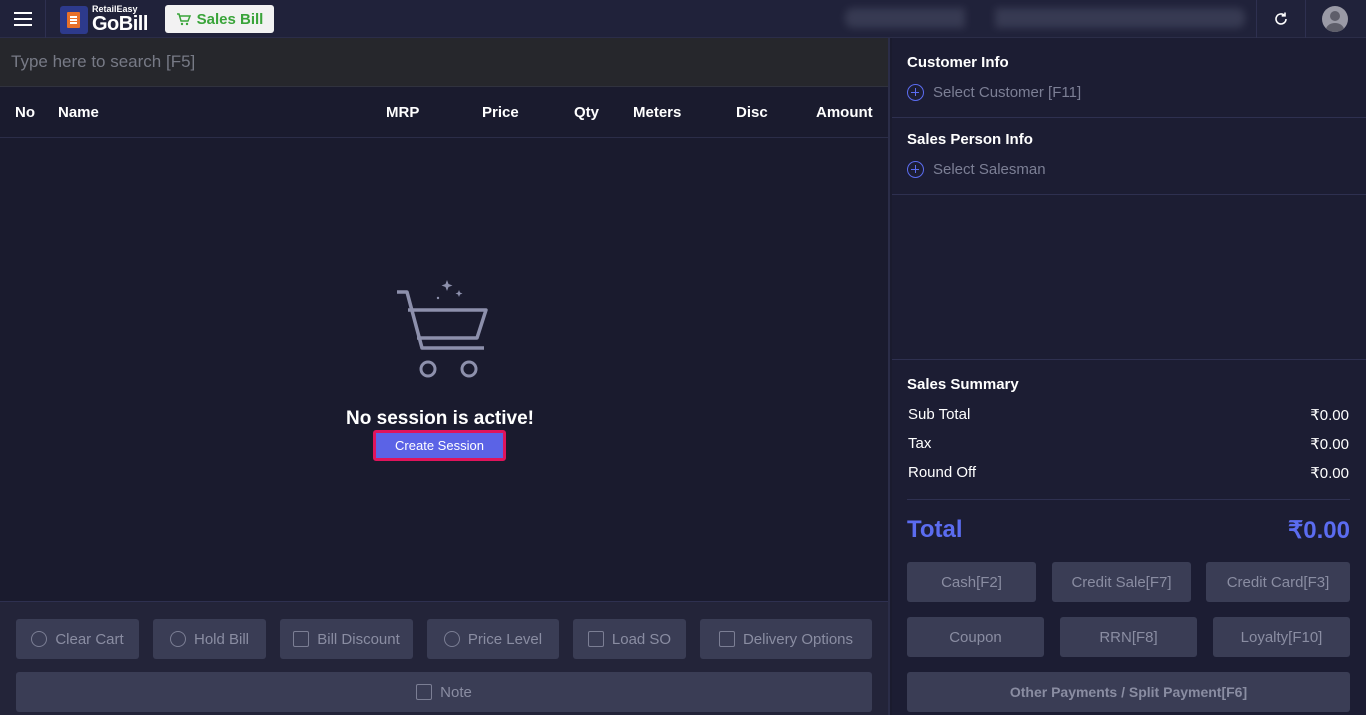 The image size is (1366, 715). I want to click on search-bar, so click(444, 62).